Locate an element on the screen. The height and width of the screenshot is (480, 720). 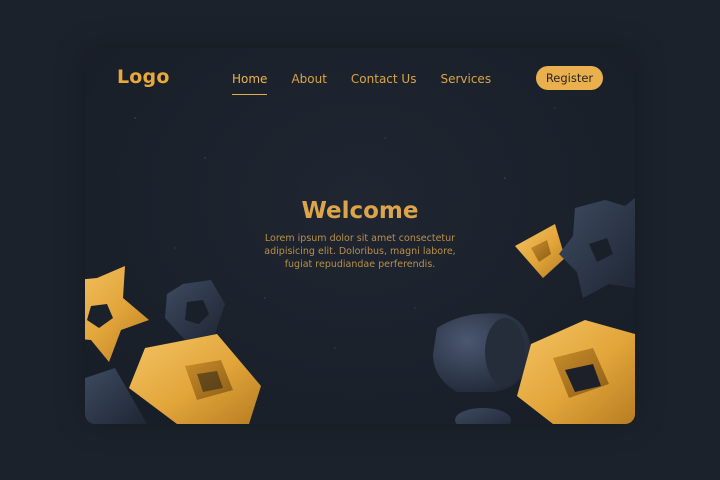
gold-cube-frame-shape is located at coordinates (195, 379).